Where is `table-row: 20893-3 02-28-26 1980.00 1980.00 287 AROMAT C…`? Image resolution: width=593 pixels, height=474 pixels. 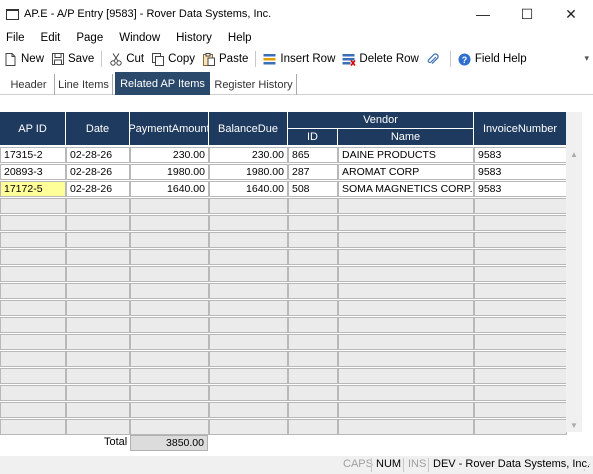
table-row: 20893-3 02-28-26 1980.00 1980.00 287 AROMAT C… is located at coordinates (283, 172).